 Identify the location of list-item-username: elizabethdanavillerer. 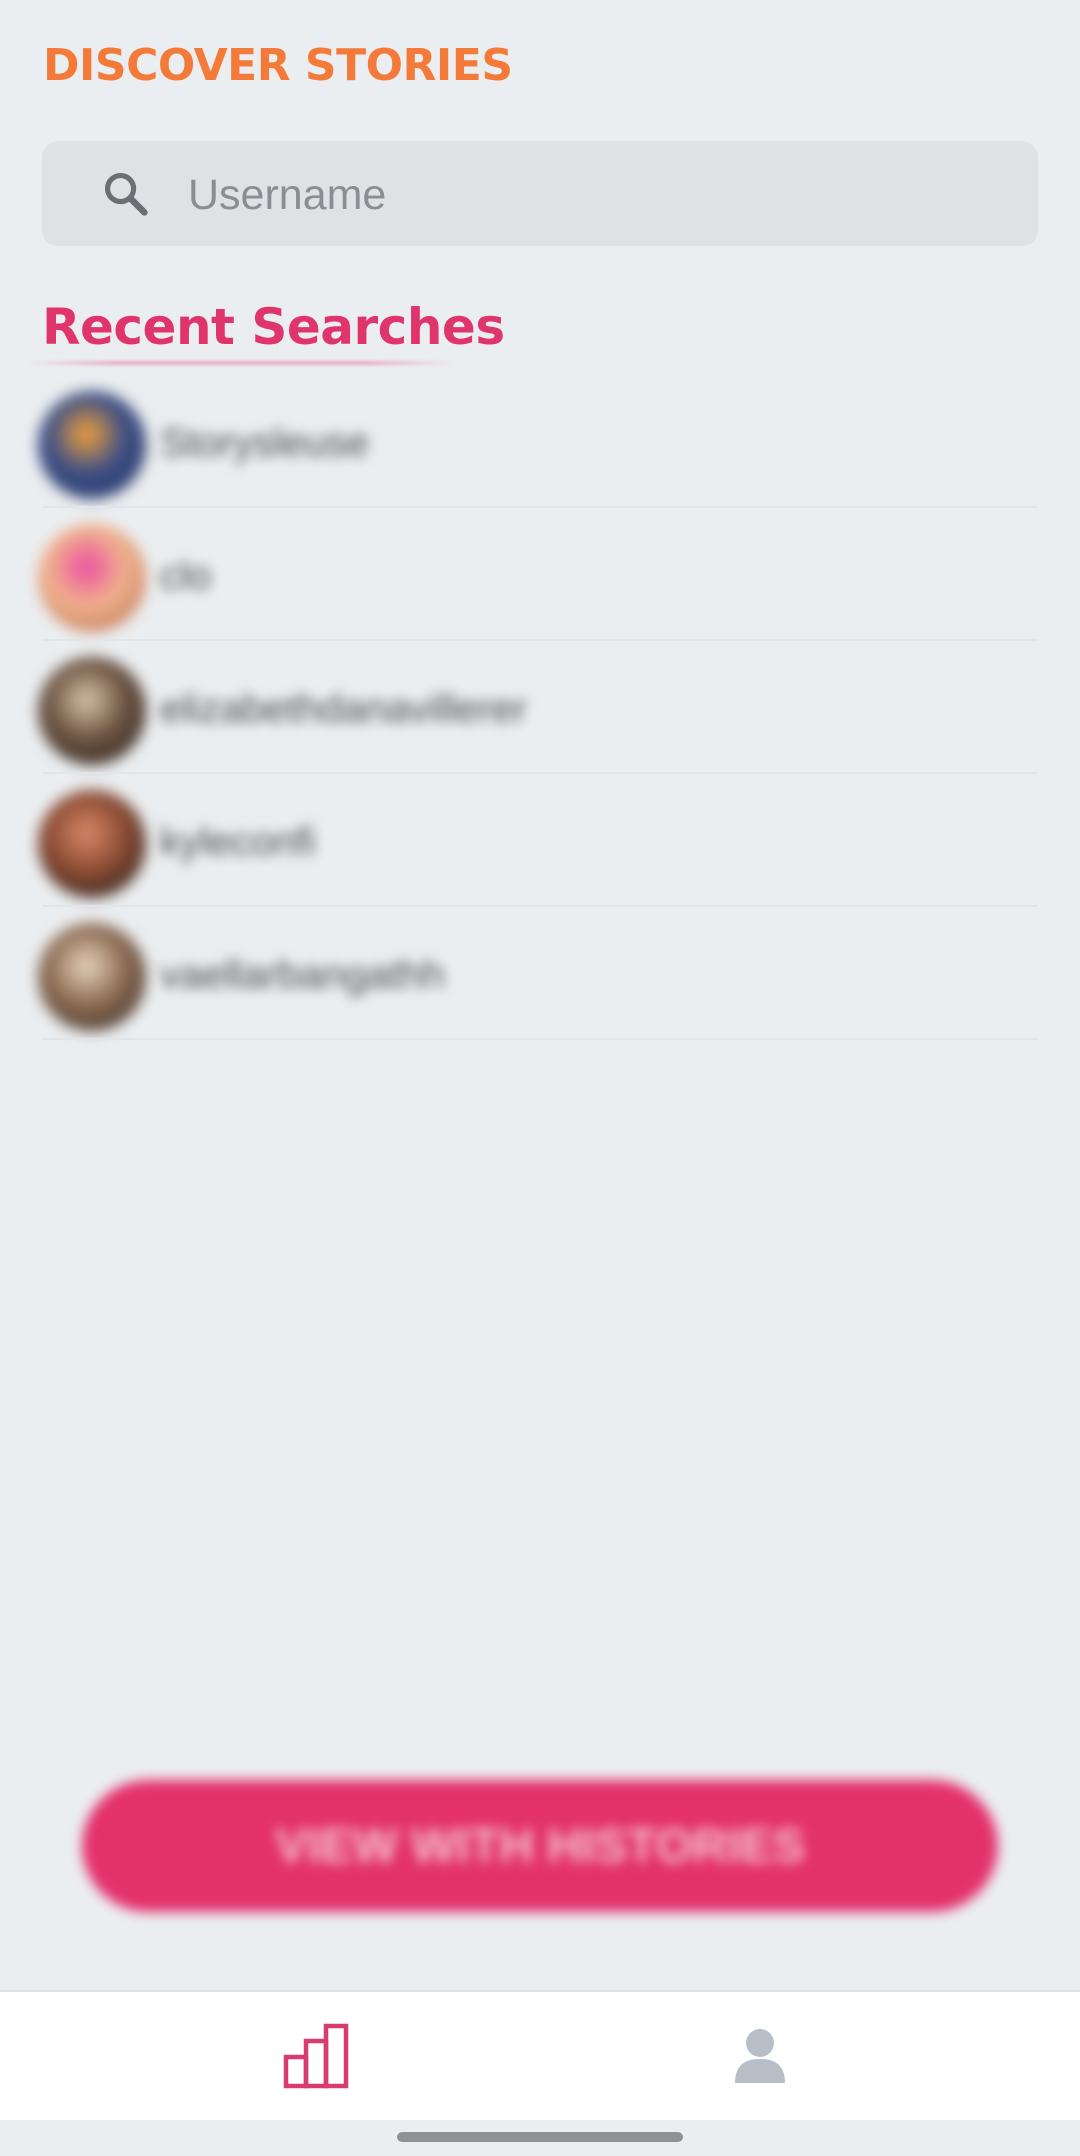
(343, 709).